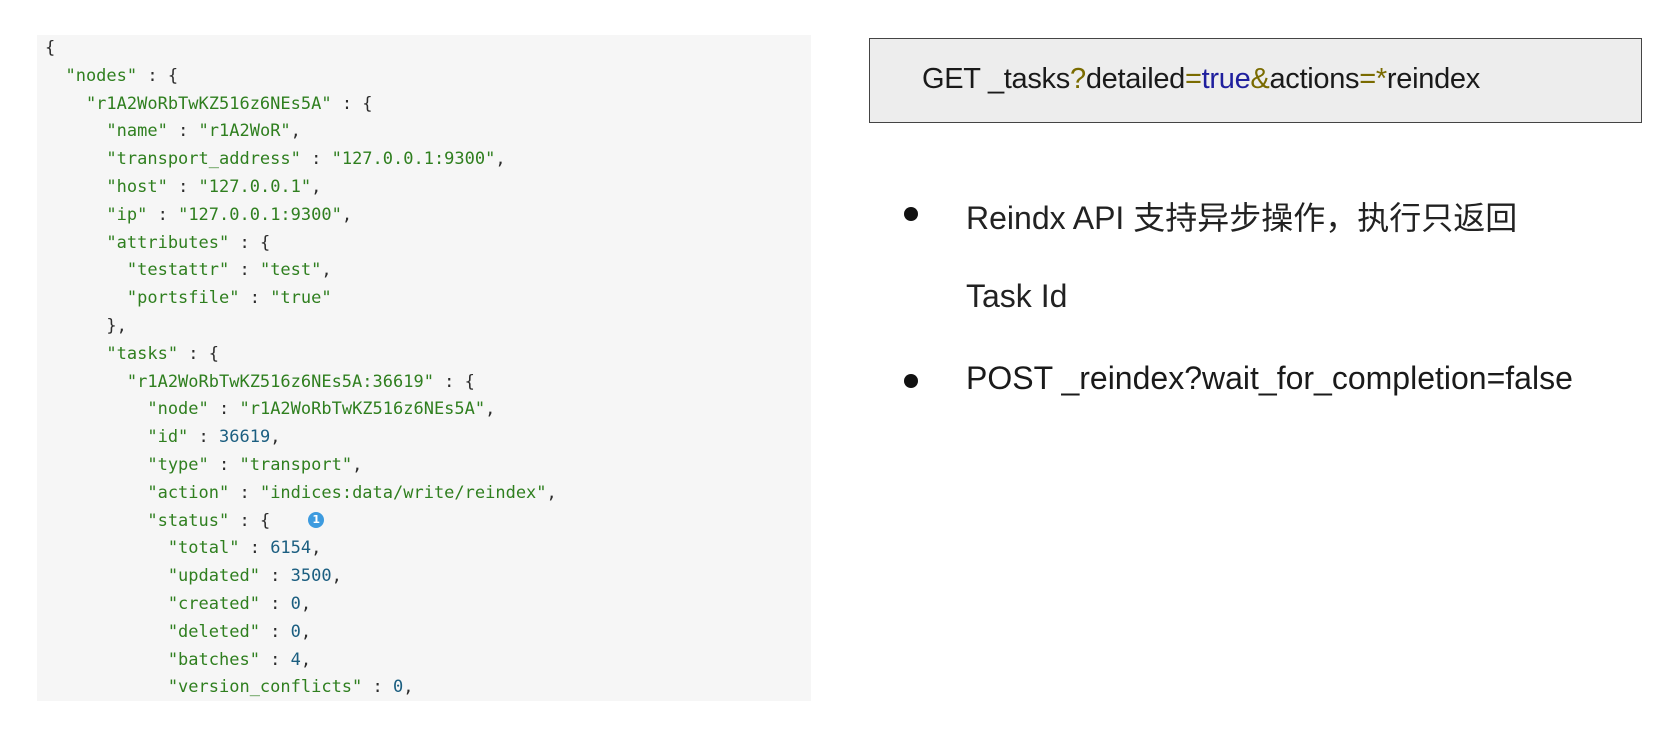 The height and width of the screenshot is (732, 1668). I want to click on code-token: "127.0.0.1:9300", so click(413, 159).